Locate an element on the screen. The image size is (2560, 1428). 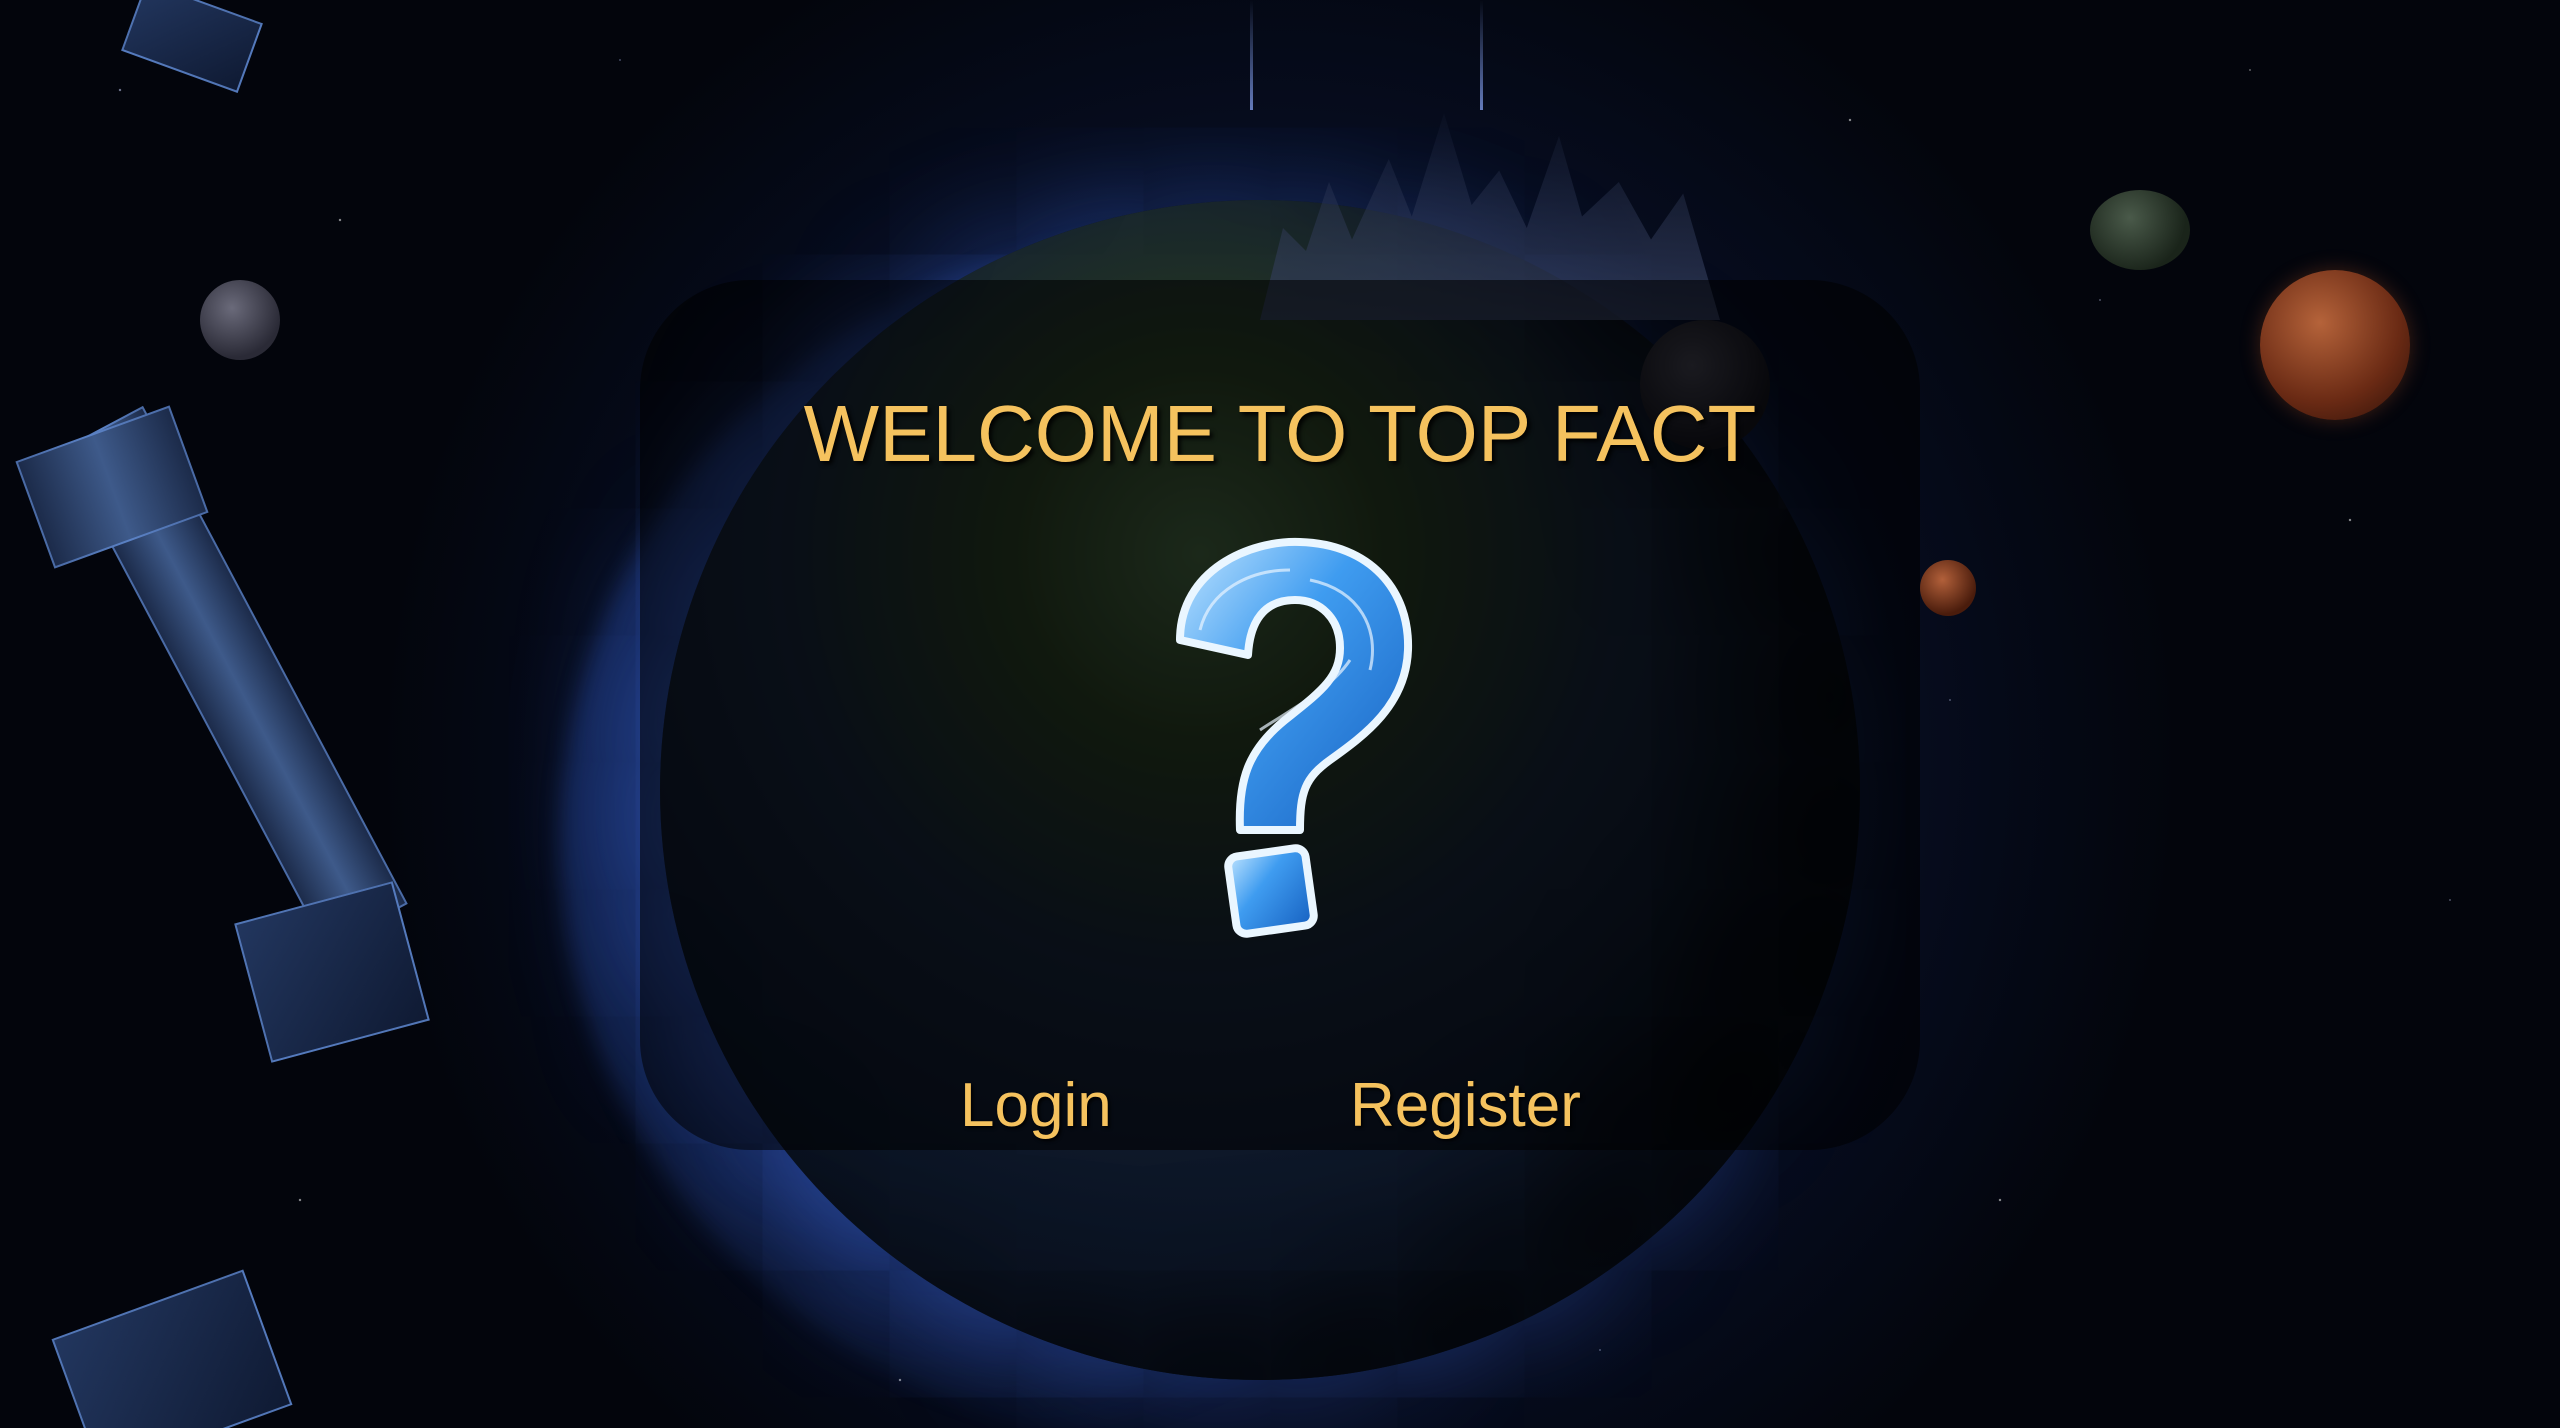
small-meteor is located at coordinates (1948, 588).